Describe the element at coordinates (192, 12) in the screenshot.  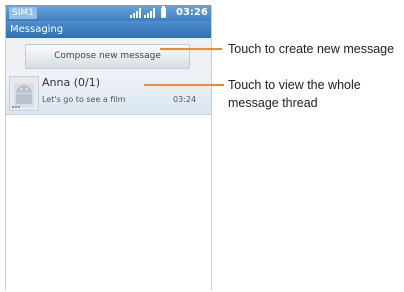
I see `status-time: 03:26` at that location.